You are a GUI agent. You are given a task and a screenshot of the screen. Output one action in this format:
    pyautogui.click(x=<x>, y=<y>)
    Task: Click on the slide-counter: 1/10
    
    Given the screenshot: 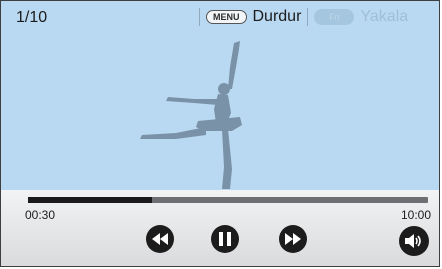 What is the action you would take?
    pyautogui.click(x=32, y=17)
    